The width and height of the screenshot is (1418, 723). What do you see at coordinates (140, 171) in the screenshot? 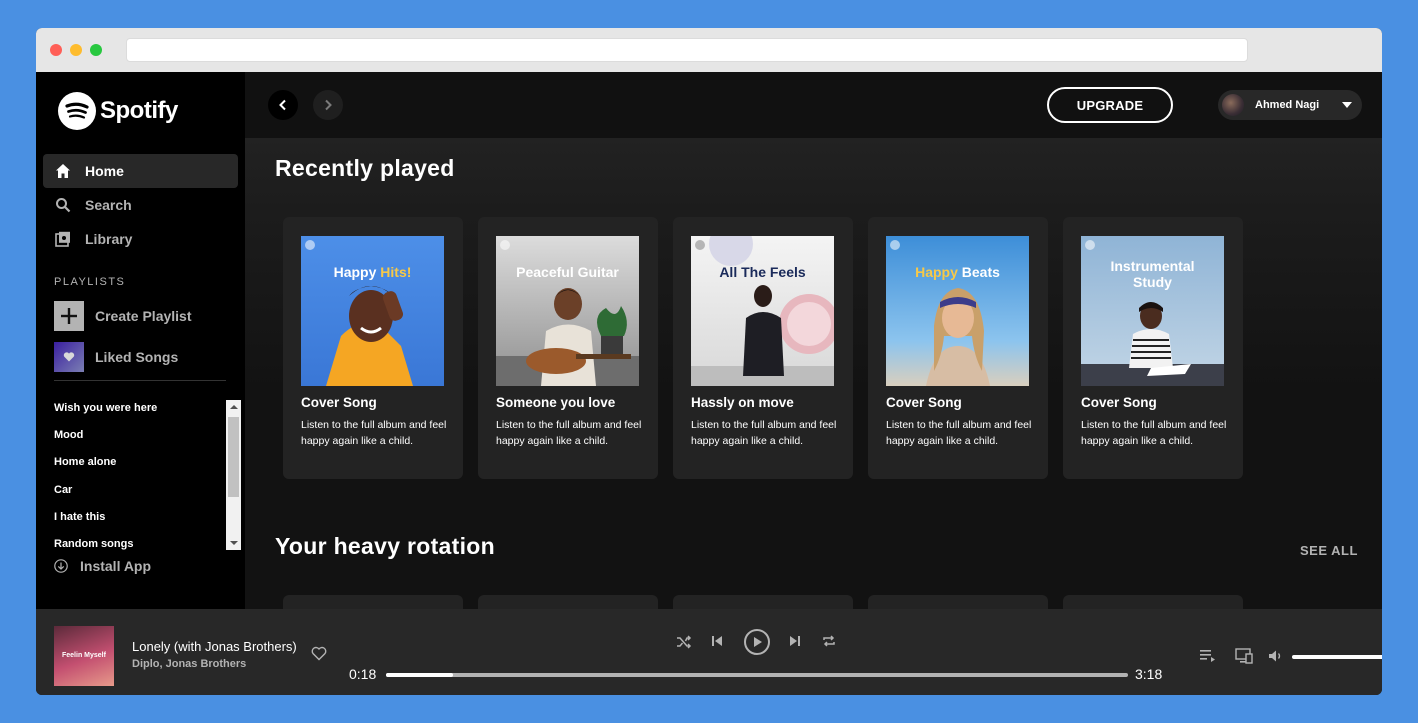
I see `nav-home: Home` at bounding box center [140, 171].